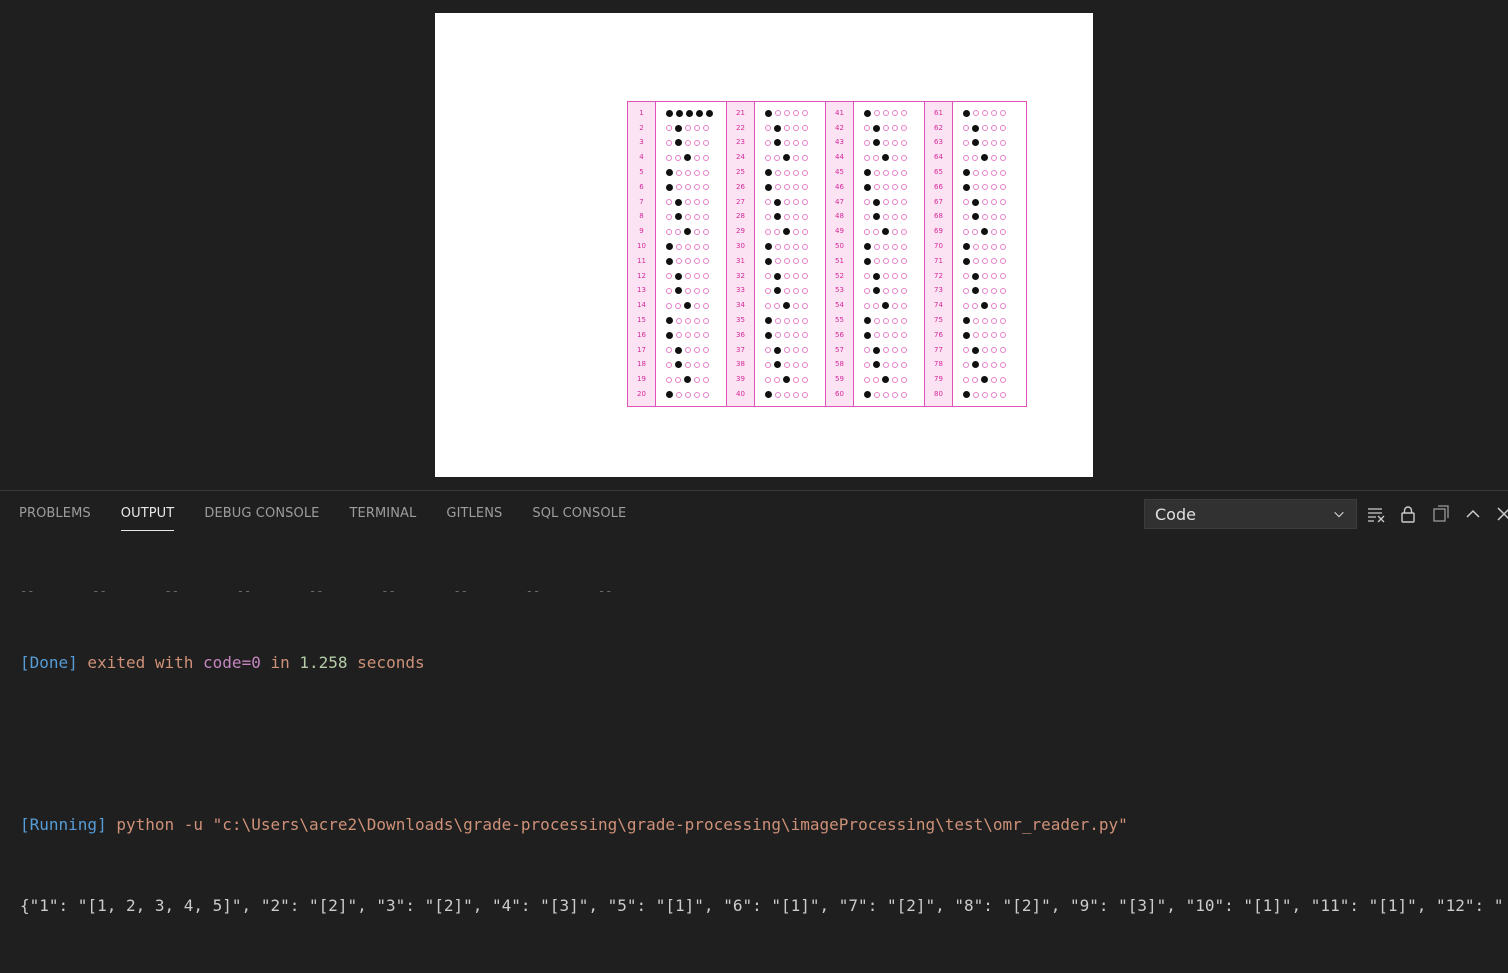  I want to click on question-number: 78, so click(938, 364).